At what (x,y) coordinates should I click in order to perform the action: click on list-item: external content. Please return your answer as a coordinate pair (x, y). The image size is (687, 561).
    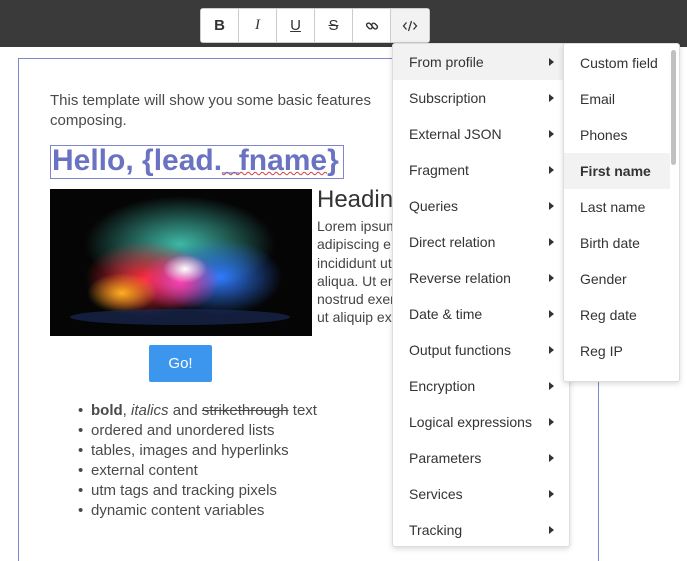
    Looking at the image, I should click on (197, 471).